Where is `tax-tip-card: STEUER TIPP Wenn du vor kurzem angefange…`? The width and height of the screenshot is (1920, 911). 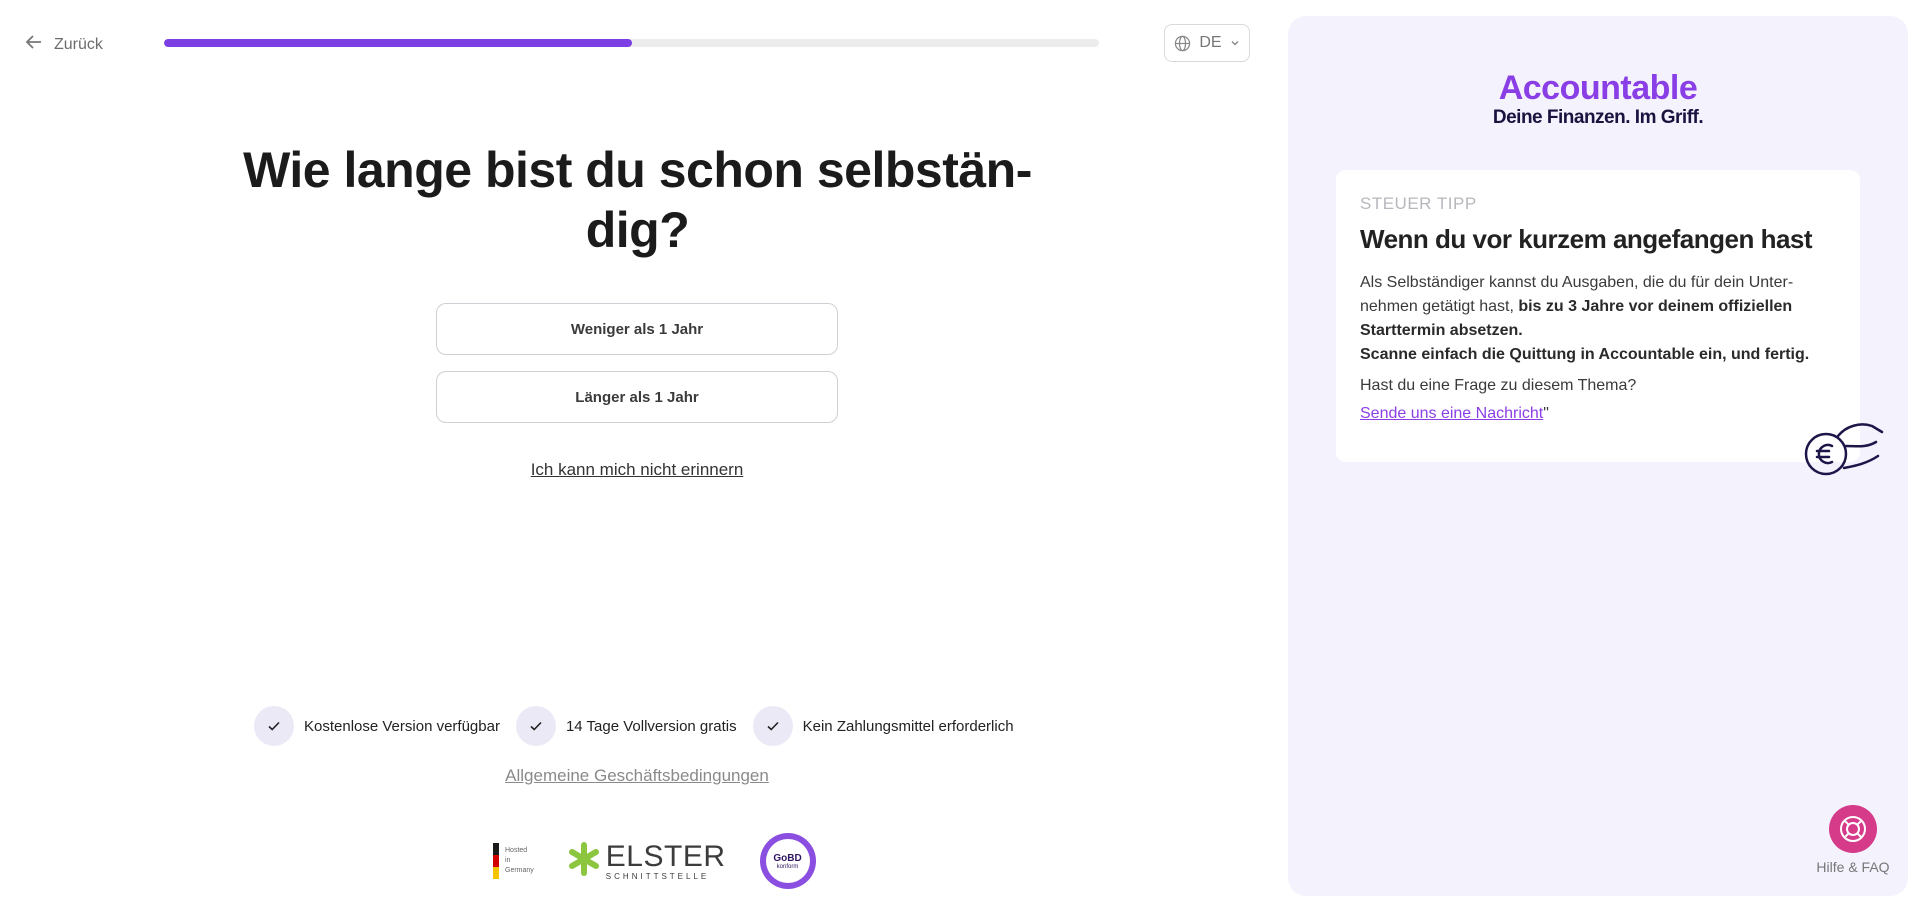
tax-tip-card: STEUER TIPP Wenn du vor kurzem angefange… is located at coordinates (1598, 316).